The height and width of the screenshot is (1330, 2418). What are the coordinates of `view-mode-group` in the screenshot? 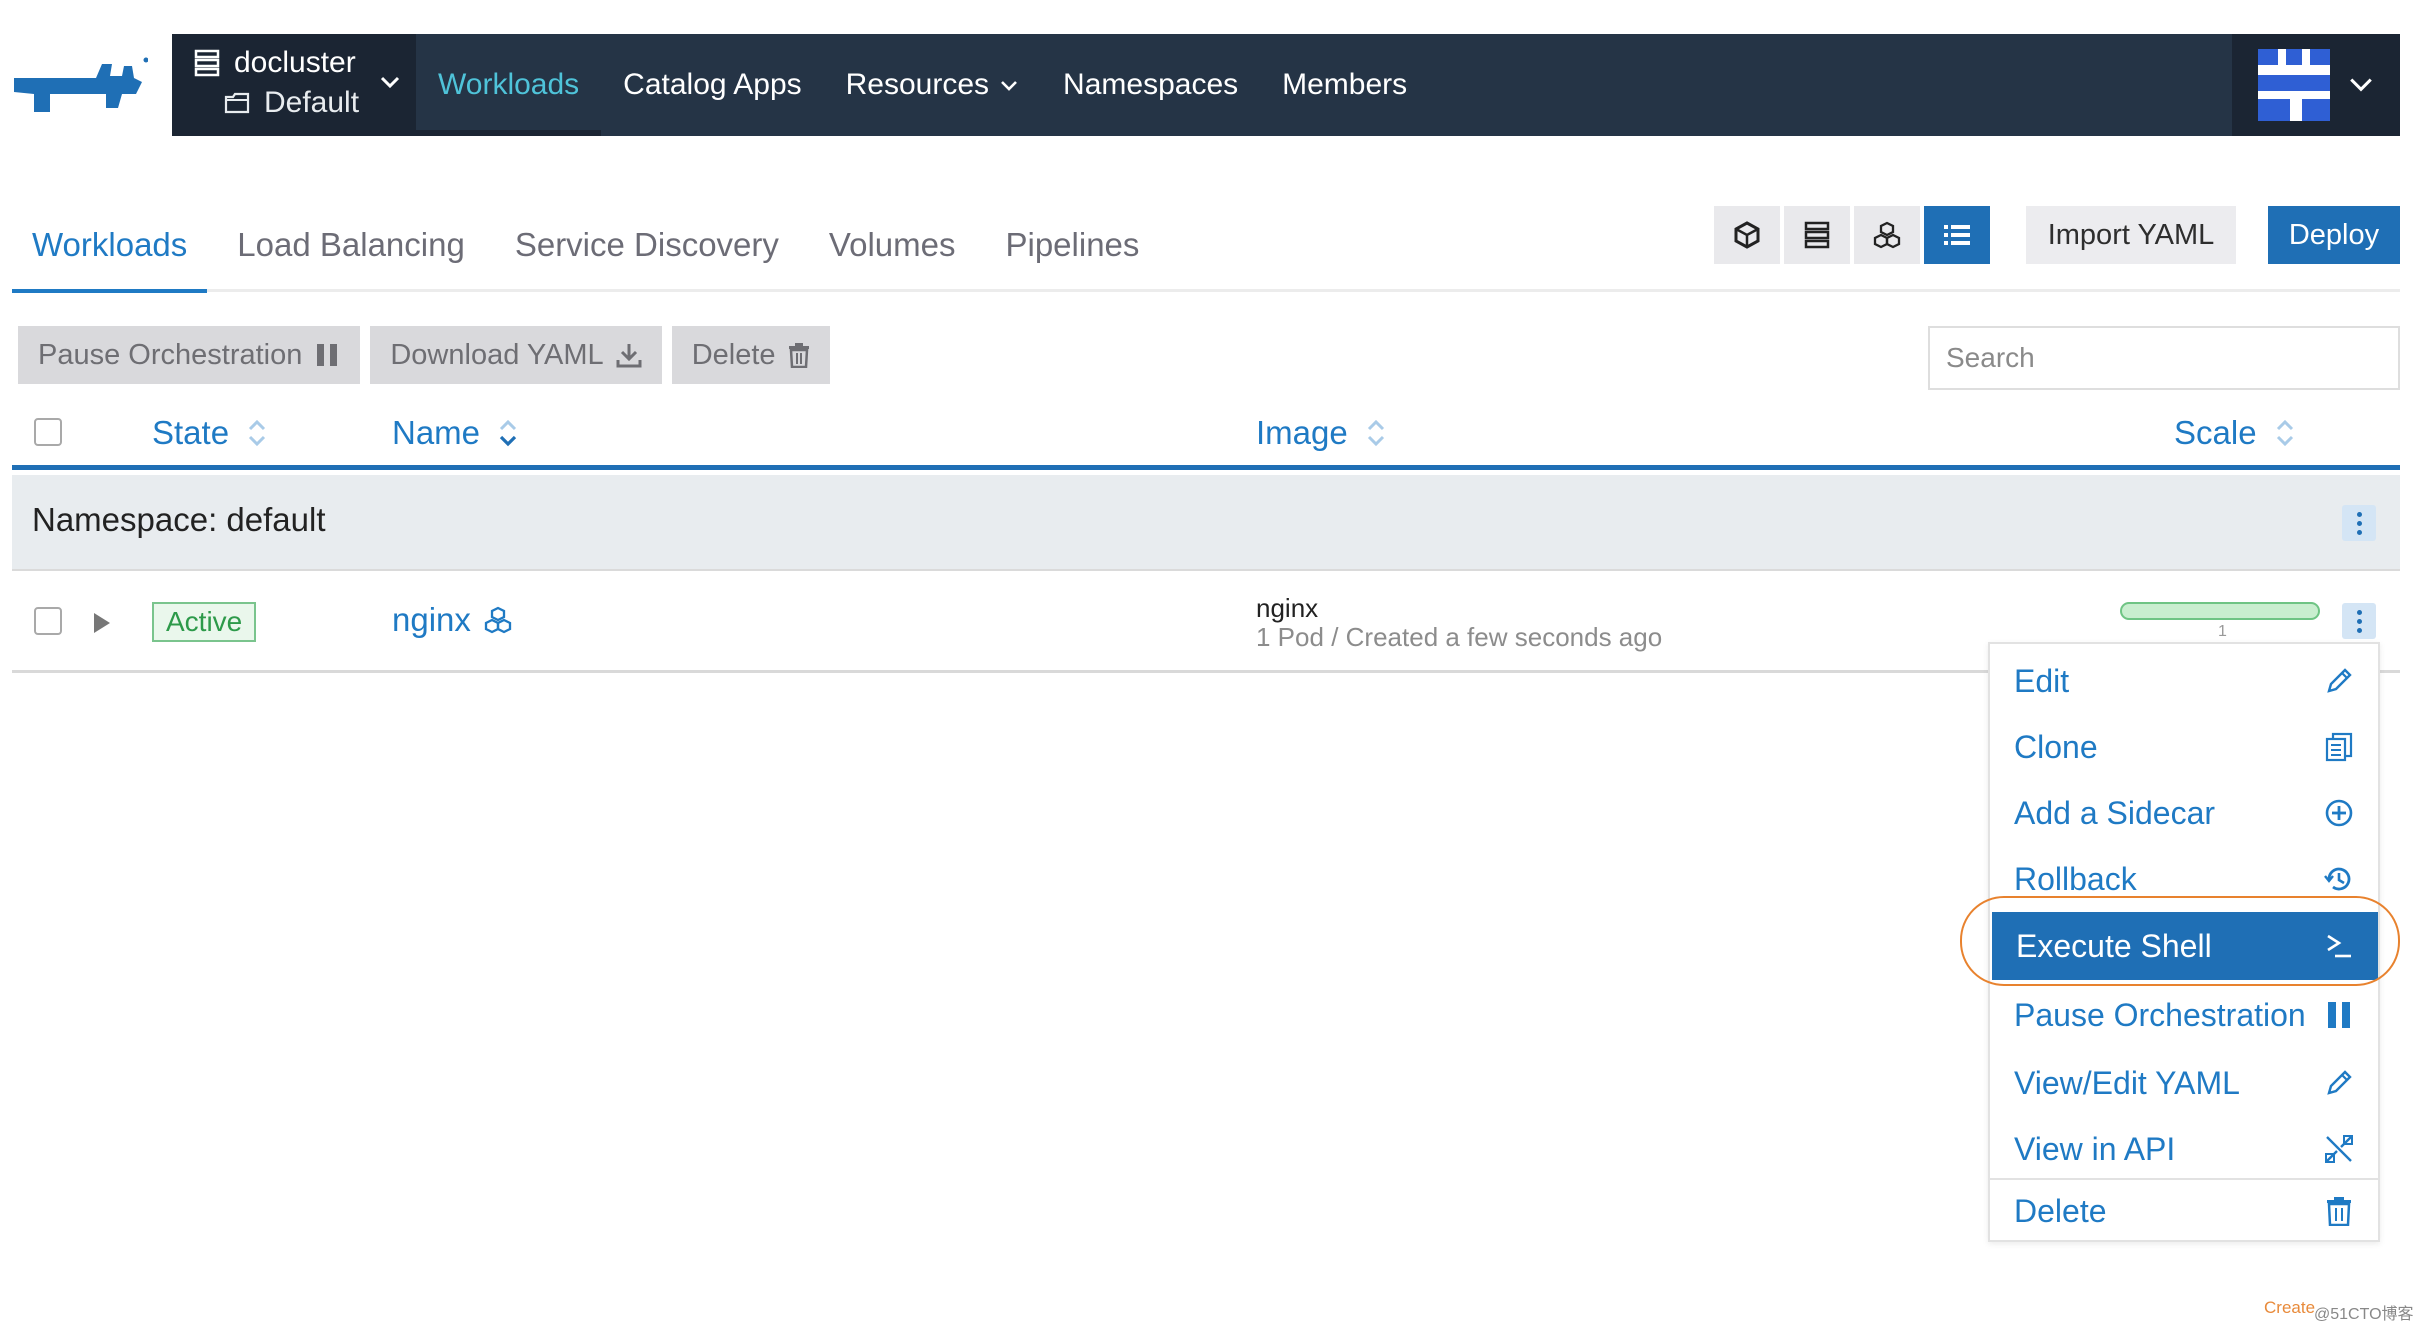 It's located at (1852, 235).